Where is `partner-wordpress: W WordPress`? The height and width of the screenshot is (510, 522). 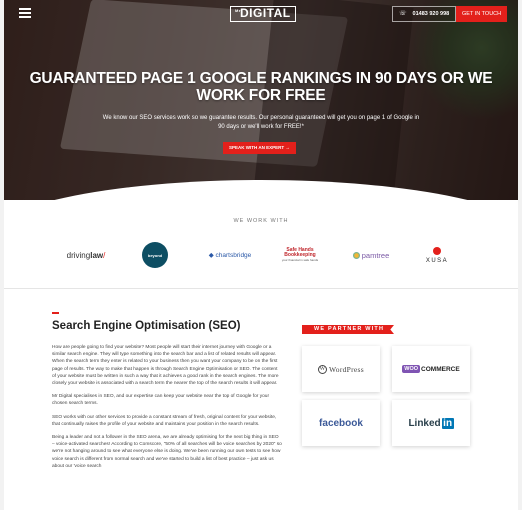 partner-wordpress: W WordPress is located at coordinates (341, 369).